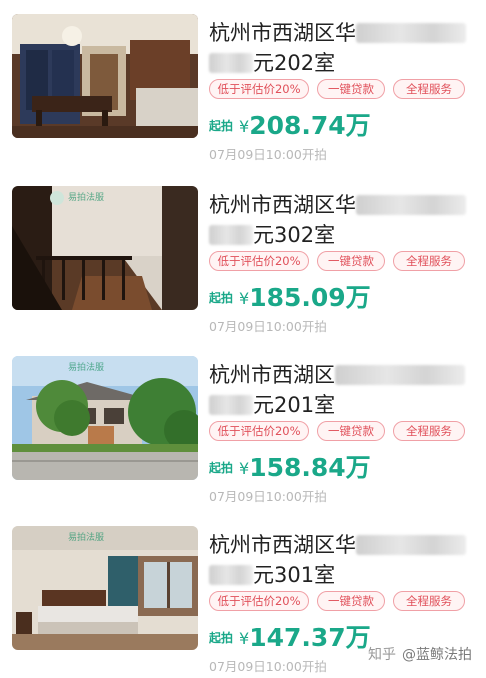 Image resolution: width=486 pixels, height=678 pixels. What do you see at coordinates (310, 125) in the screenshot?
I see `starting-price: 208.74万` at bounding box center [310, 125].